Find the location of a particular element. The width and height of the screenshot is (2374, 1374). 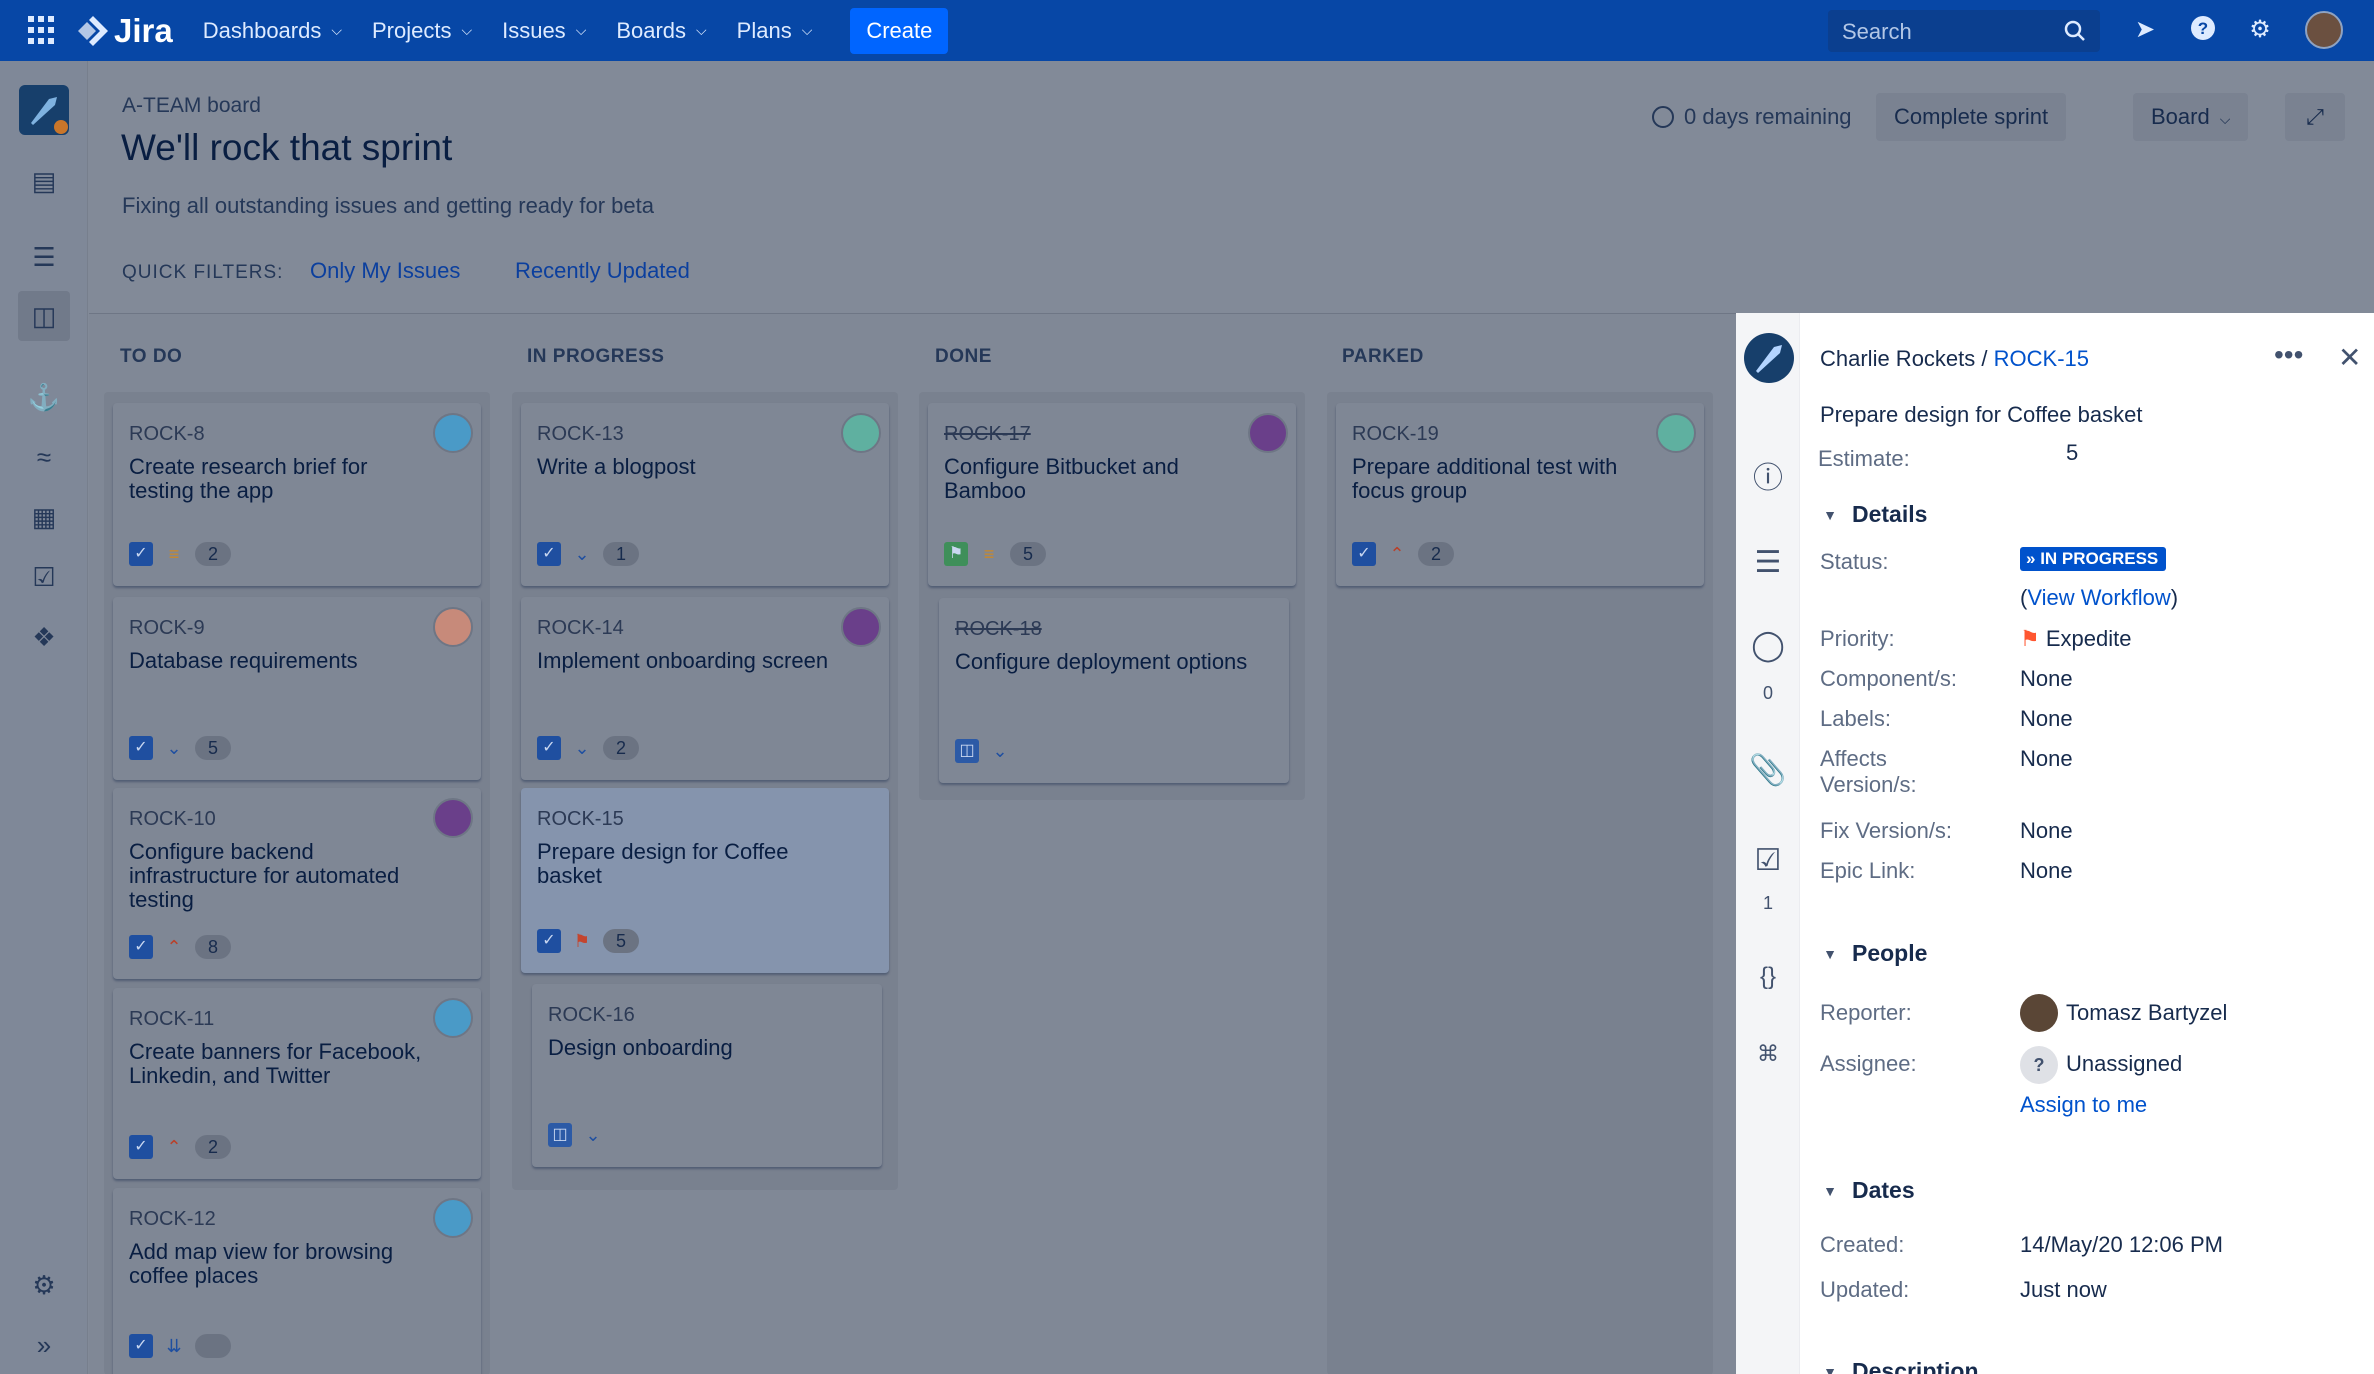

add-ons-puzzle-icon: ❖ is located at coordinates (44, 637).